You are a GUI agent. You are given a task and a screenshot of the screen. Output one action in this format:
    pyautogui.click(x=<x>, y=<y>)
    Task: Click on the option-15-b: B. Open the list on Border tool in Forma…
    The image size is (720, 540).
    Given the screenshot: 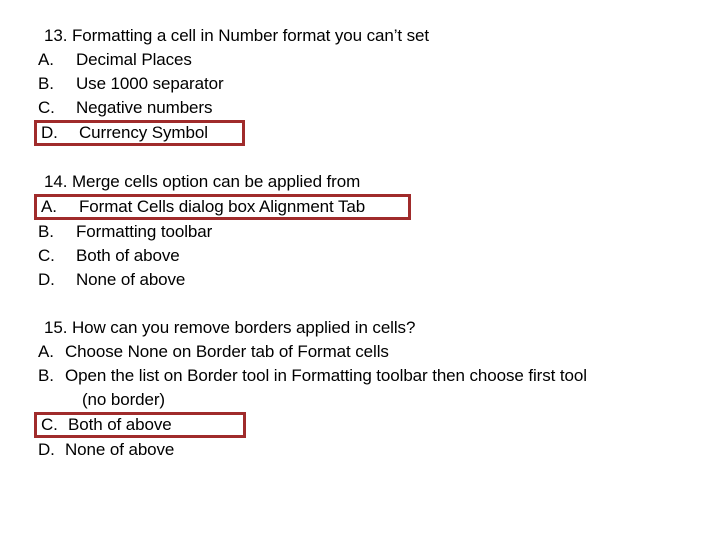 What is the action you would take?
    pyautogui.click(x=368, y=376)
    